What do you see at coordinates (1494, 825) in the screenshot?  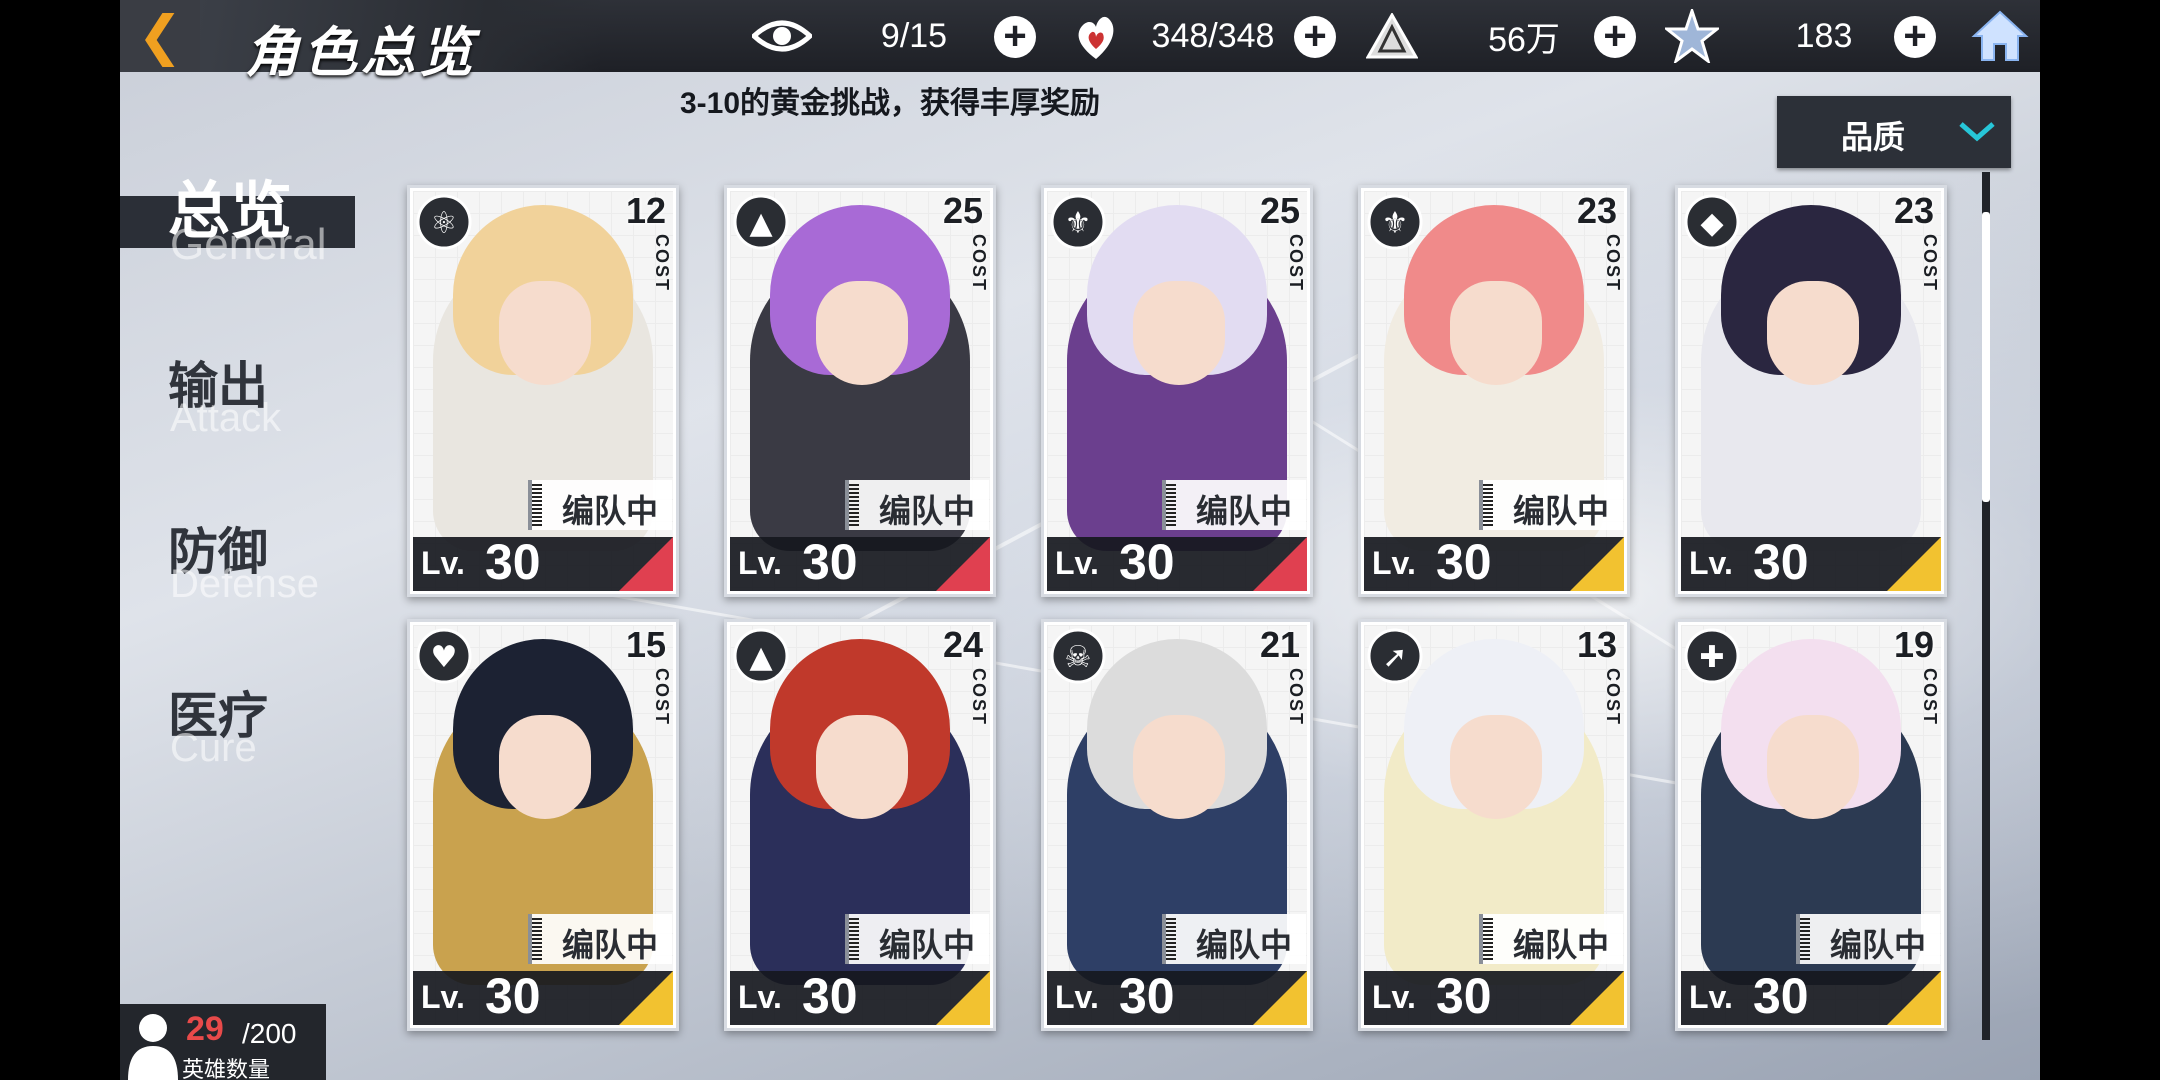 I see `character-card: ➚ 13 COST 编队中 Lv. 30` at bounding box center [1494, 825].